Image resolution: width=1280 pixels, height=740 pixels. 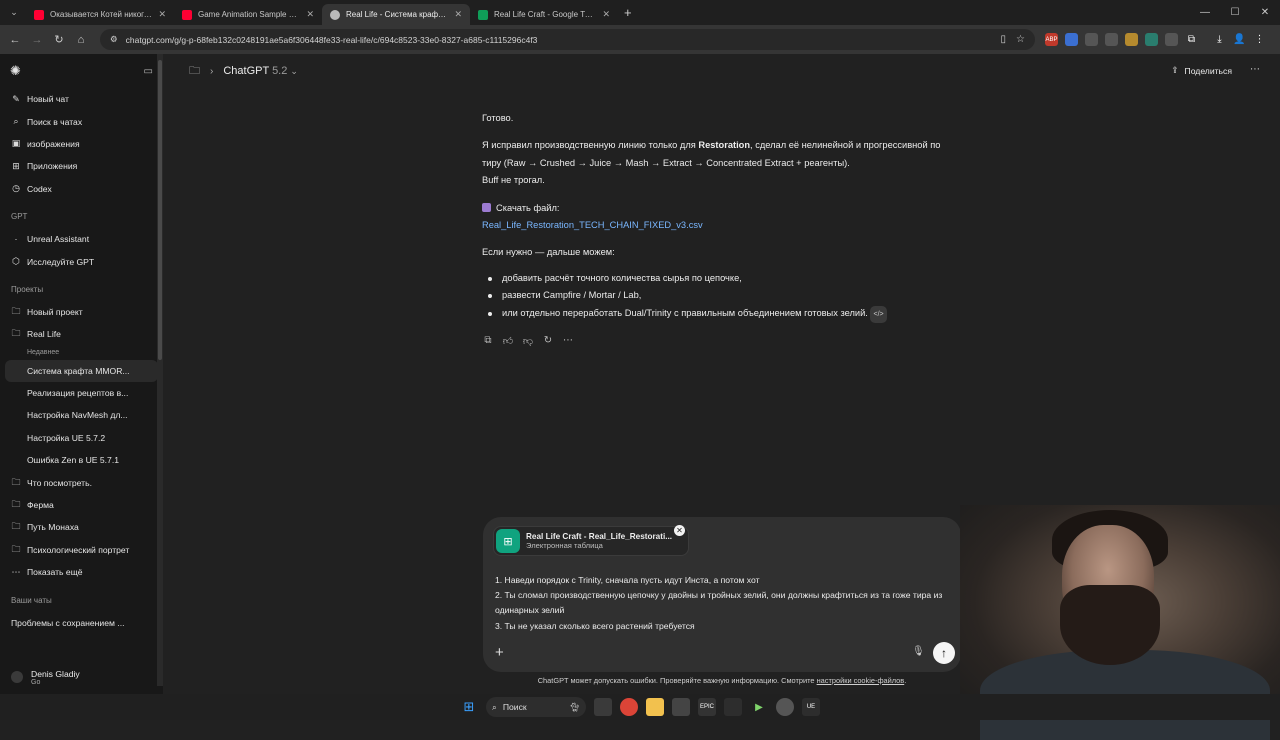 I want to click on model-selector: ChatGPT 5.2 ⌄, so click(x=260, y=71).